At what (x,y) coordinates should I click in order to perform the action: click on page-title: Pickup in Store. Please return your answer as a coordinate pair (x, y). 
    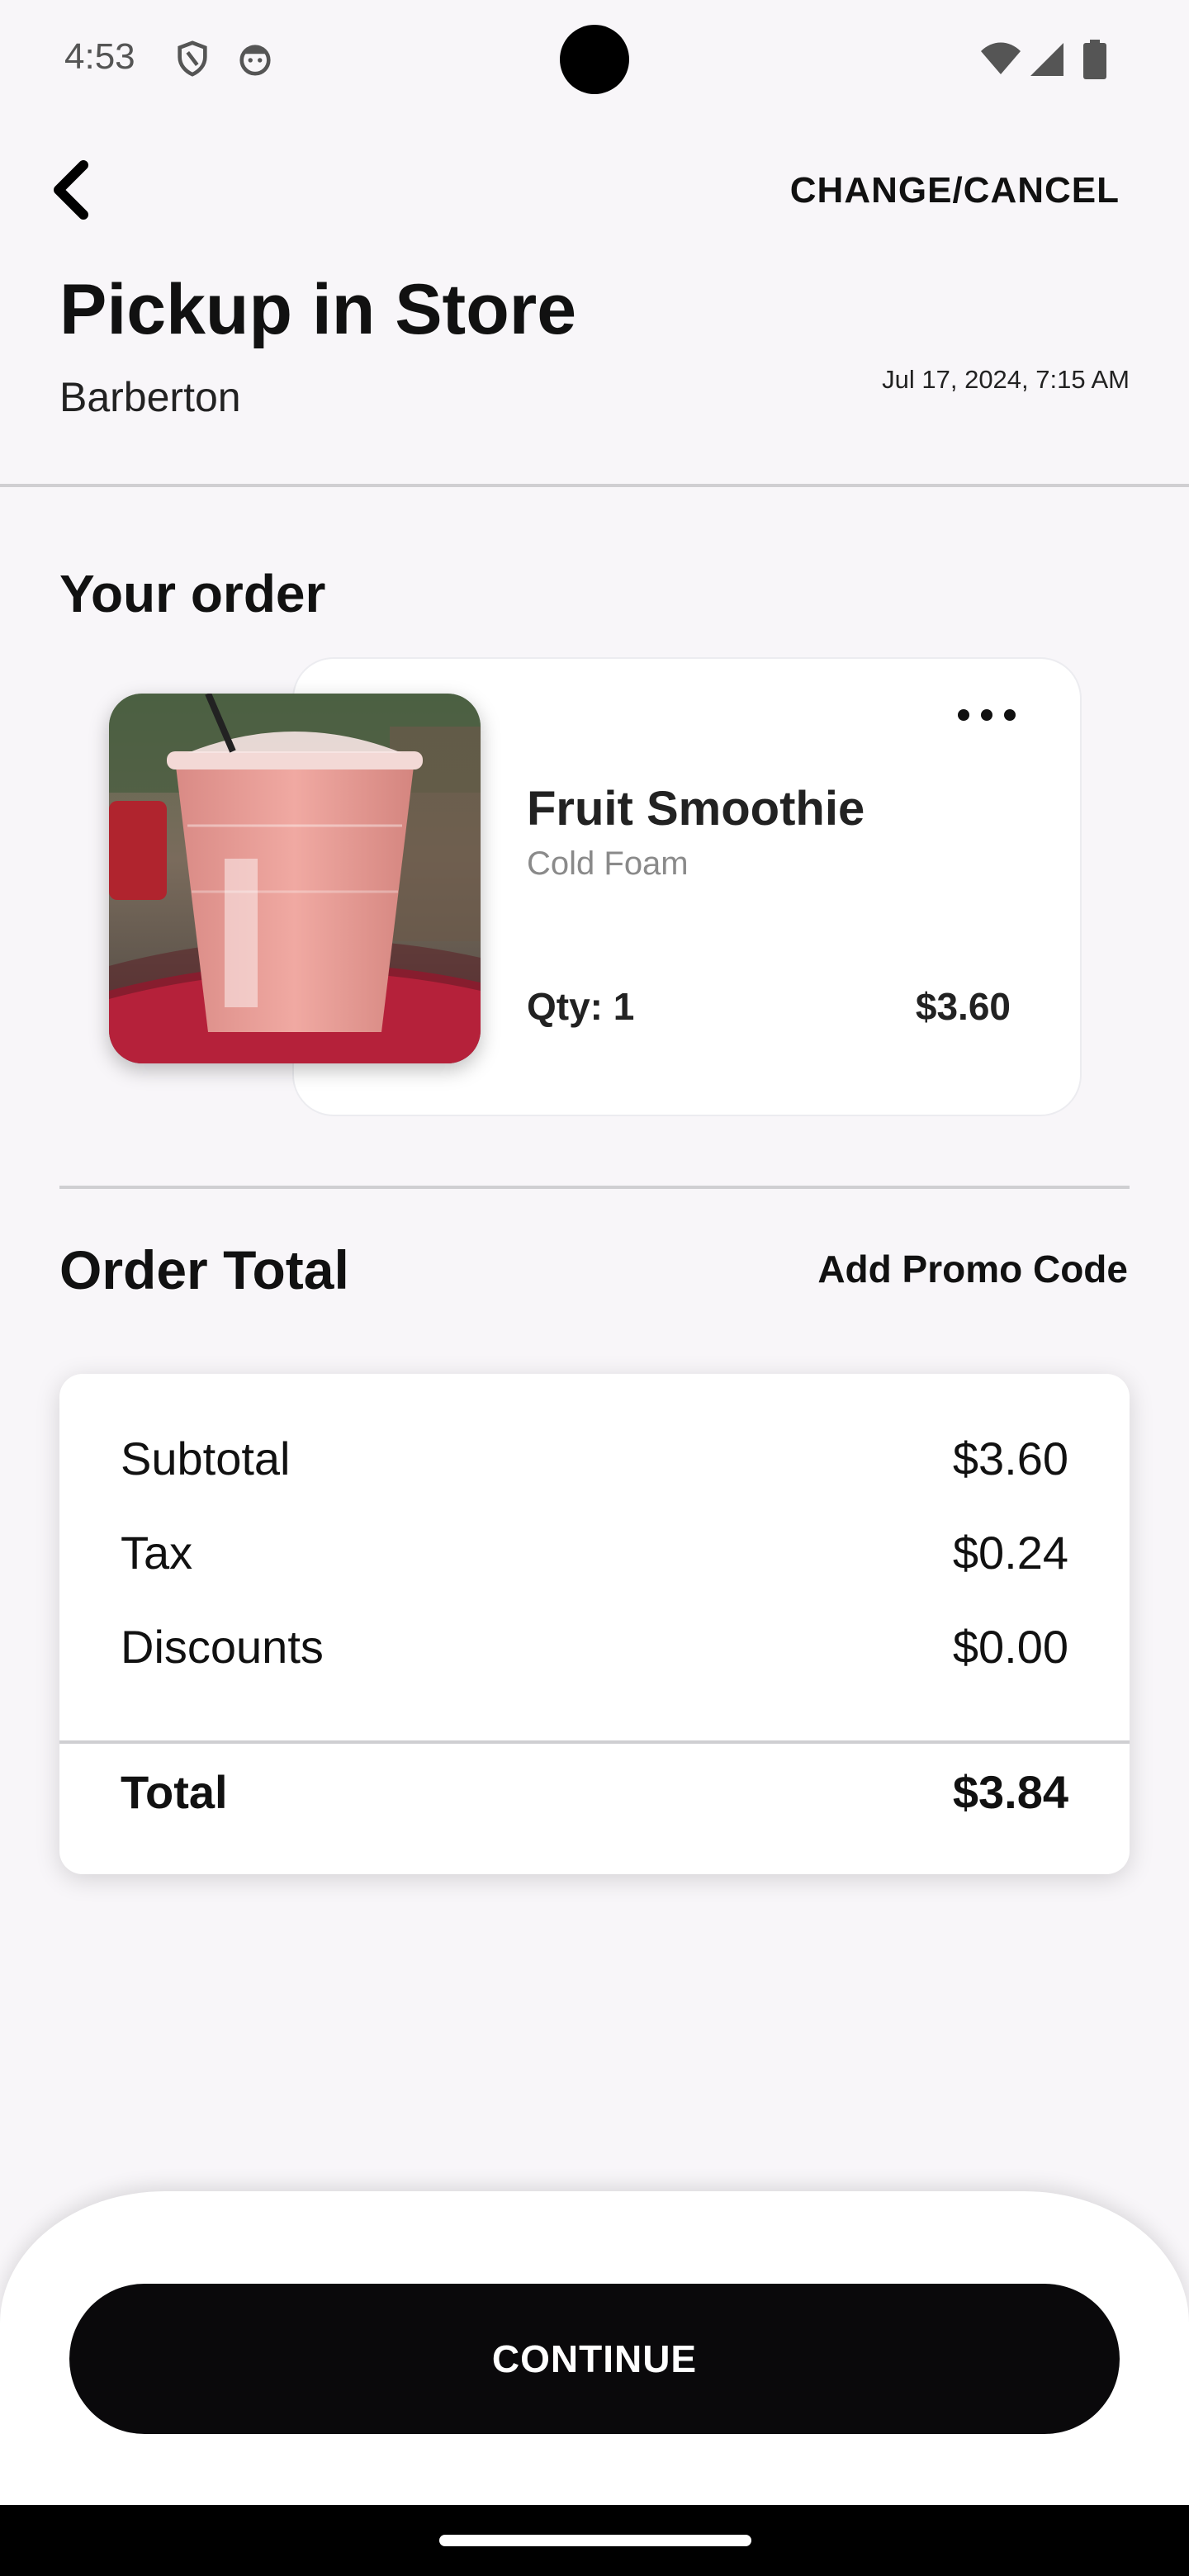
    Looking at the image, I should click on (318, 309).